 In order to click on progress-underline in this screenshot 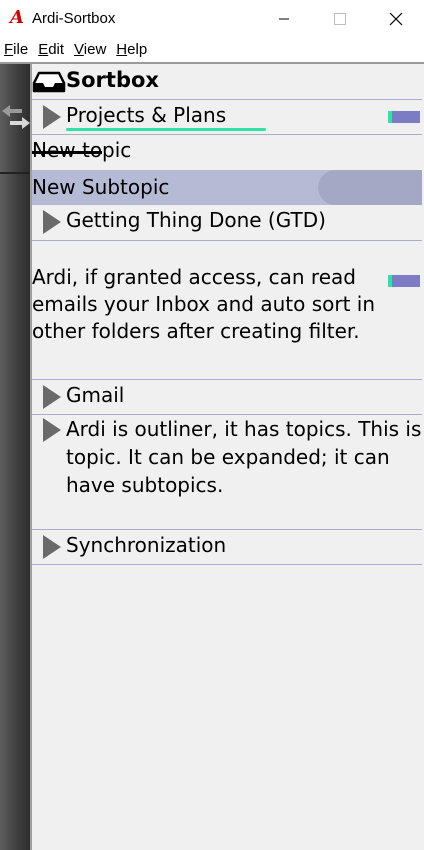, I will do `click(166, 129)`.